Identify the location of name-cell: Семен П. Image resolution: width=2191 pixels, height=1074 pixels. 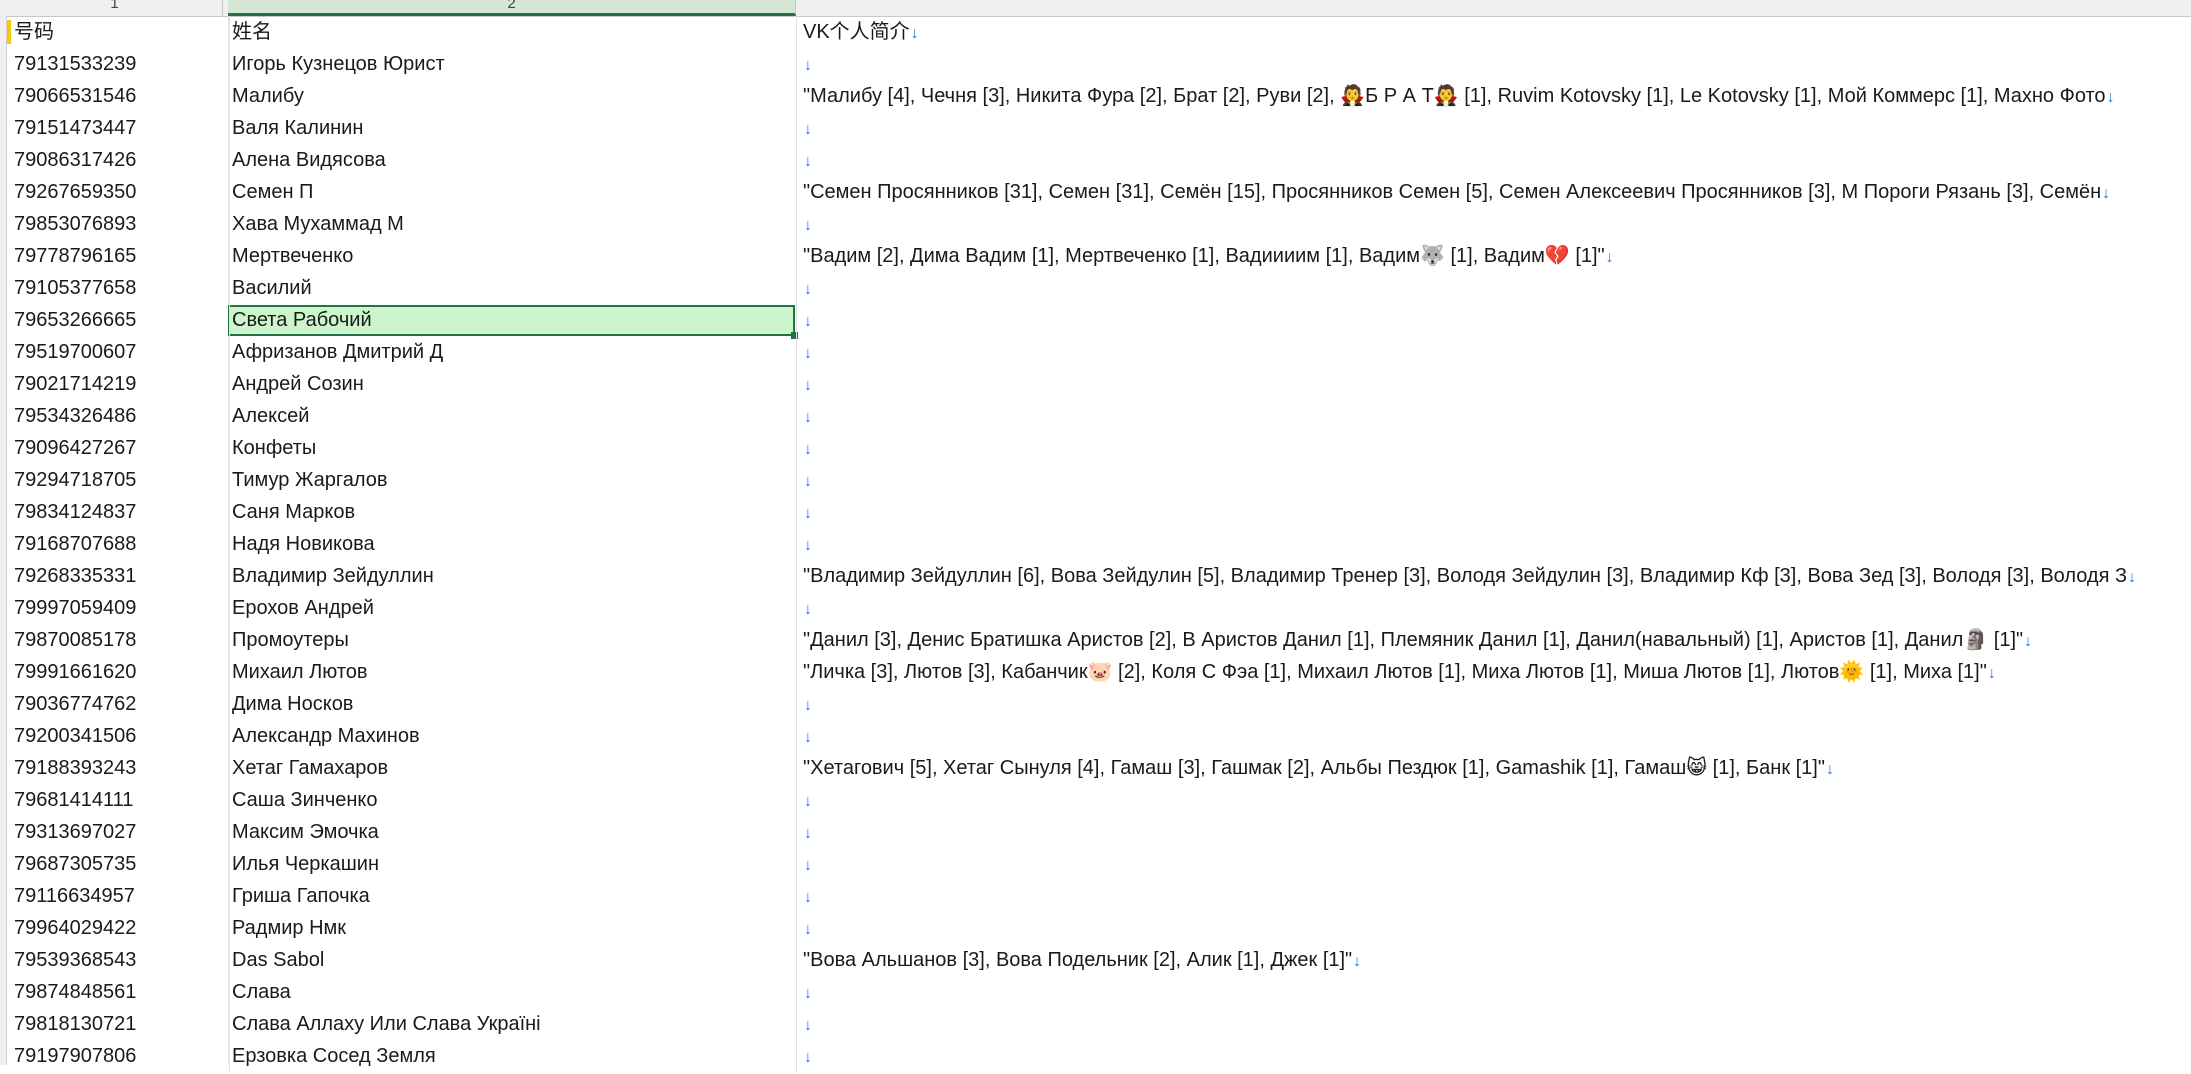
(513, 192).